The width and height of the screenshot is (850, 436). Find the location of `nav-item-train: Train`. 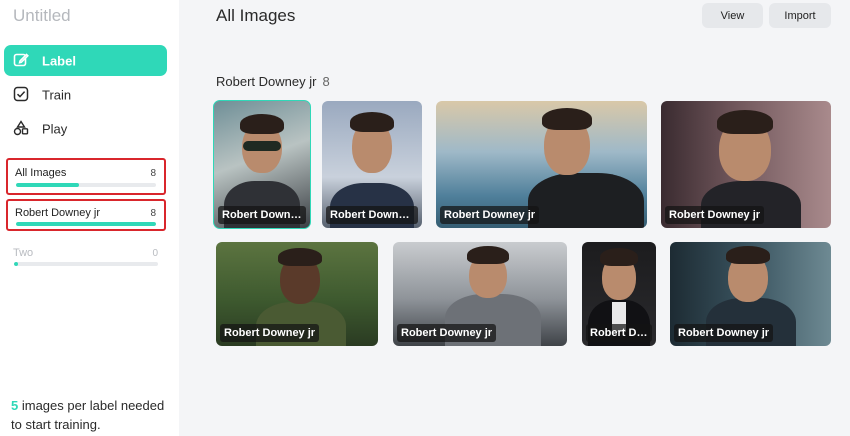

nav-item-train: Train is located at coordinates (85, 94).